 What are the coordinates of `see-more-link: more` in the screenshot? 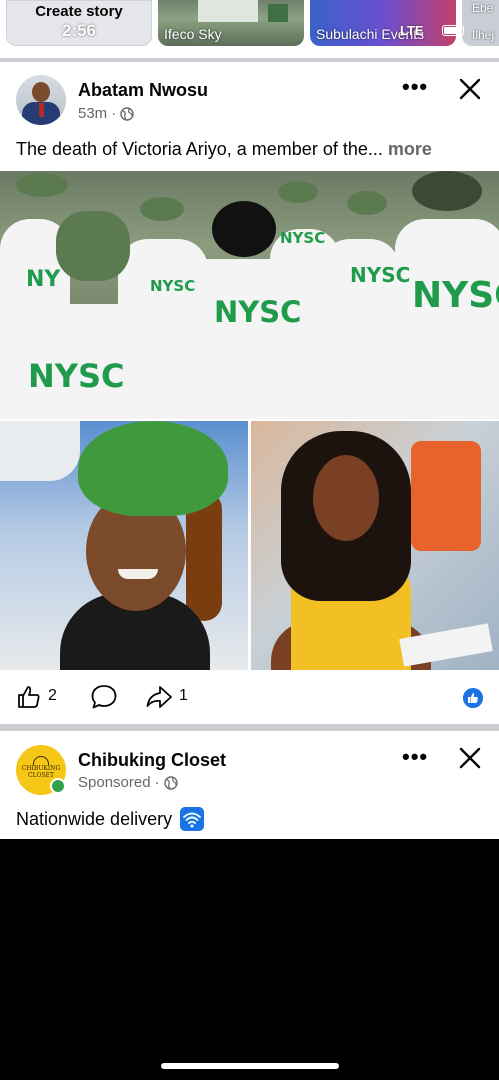 It's located at (410, 149).